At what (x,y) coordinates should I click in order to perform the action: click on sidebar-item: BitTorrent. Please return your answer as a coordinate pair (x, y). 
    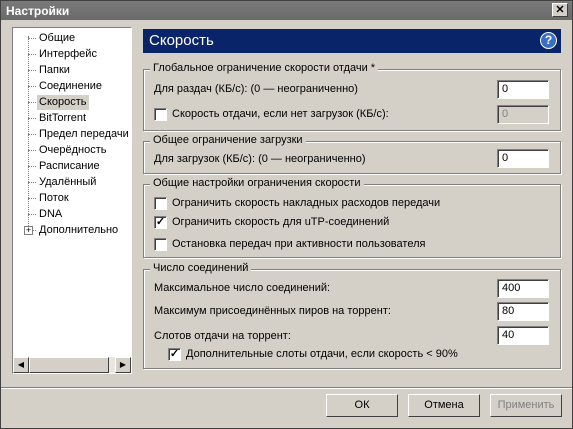
    Looking at the image, I should click on (58, 118).